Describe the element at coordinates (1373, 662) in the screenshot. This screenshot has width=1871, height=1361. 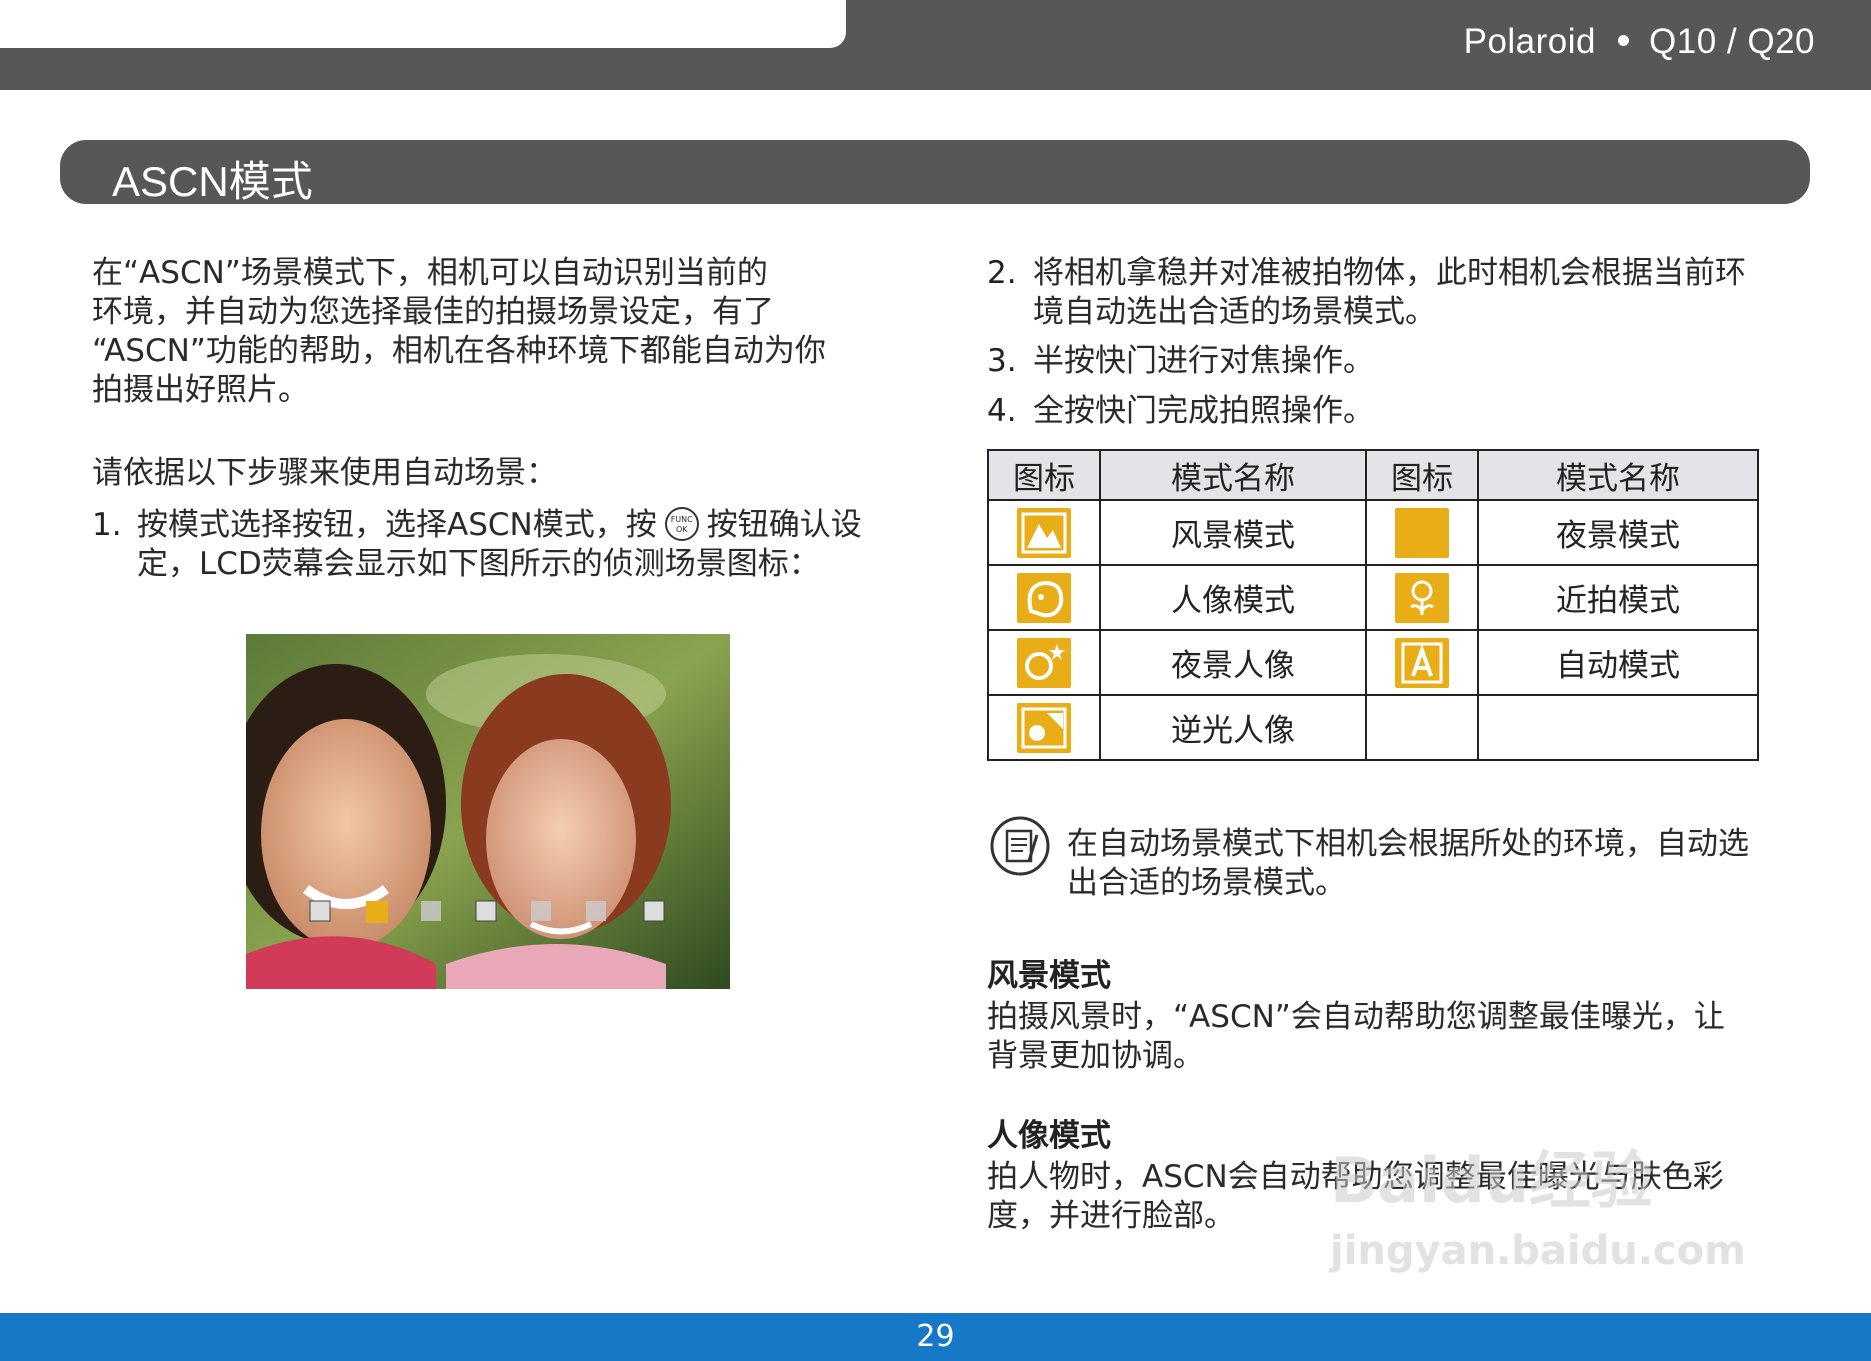
I see `table-row: 夜景人像 自动模式` at that location.